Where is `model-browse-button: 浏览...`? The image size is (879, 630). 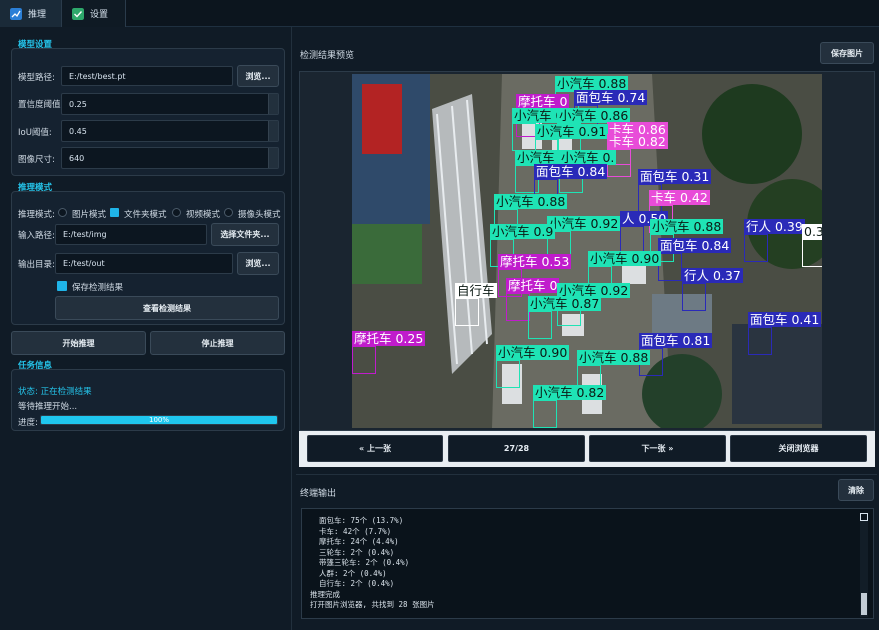
model-browse-button: 浏览... is located at coordinates (258, 76).